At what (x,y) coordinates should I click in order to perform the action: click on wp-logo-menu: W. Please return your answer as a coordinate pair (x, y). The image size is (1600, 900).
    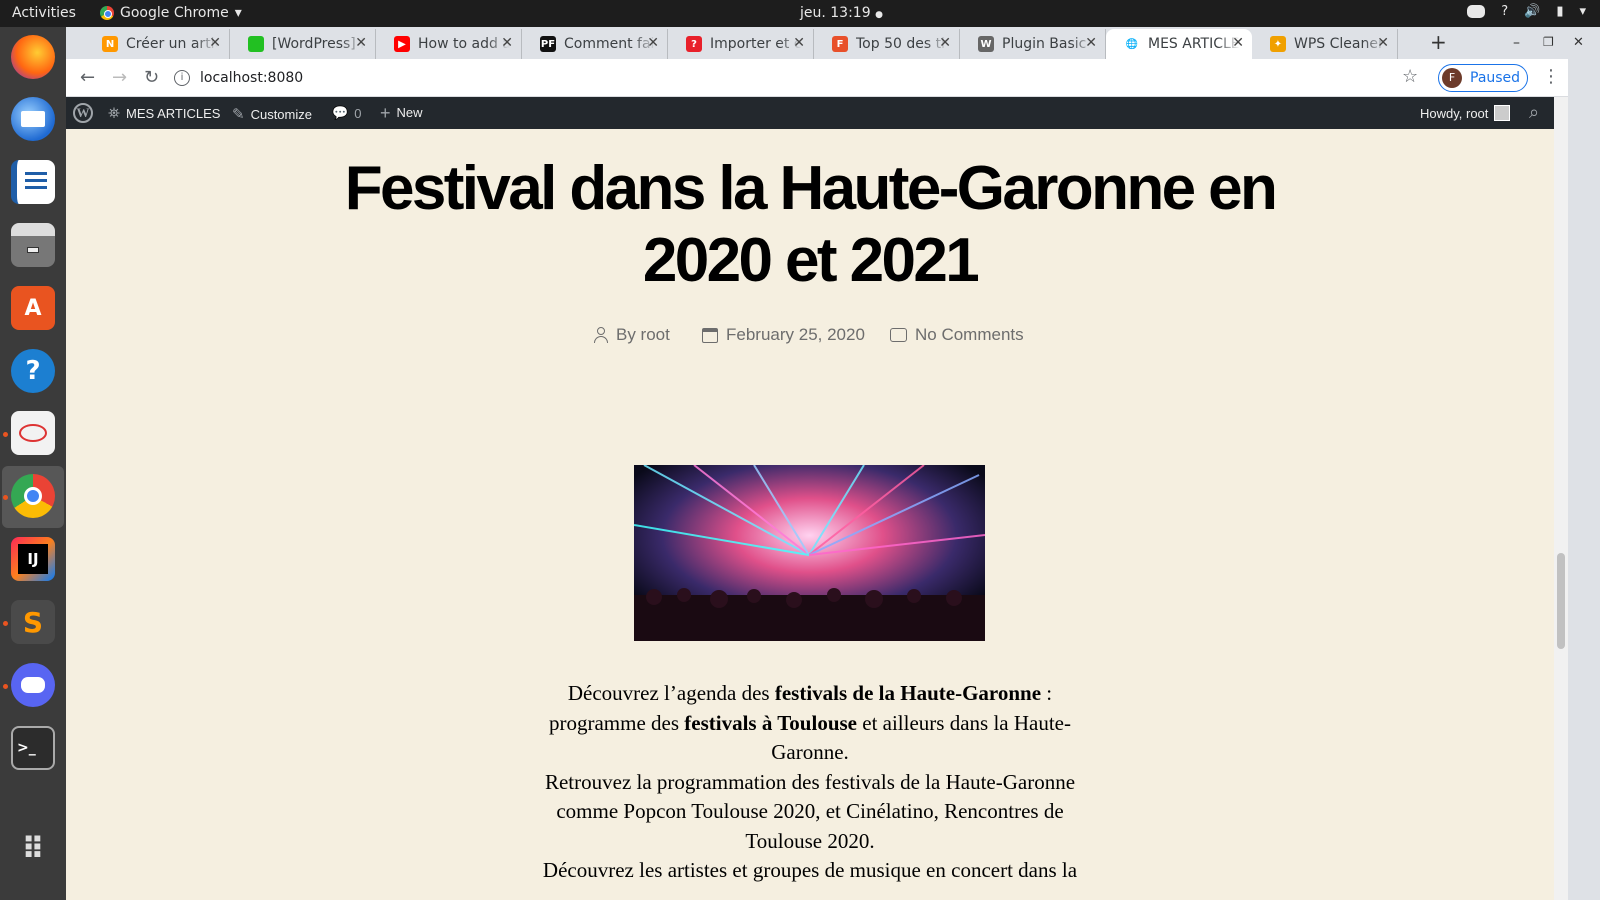
    Looking at the image, I should click on (83, 113).